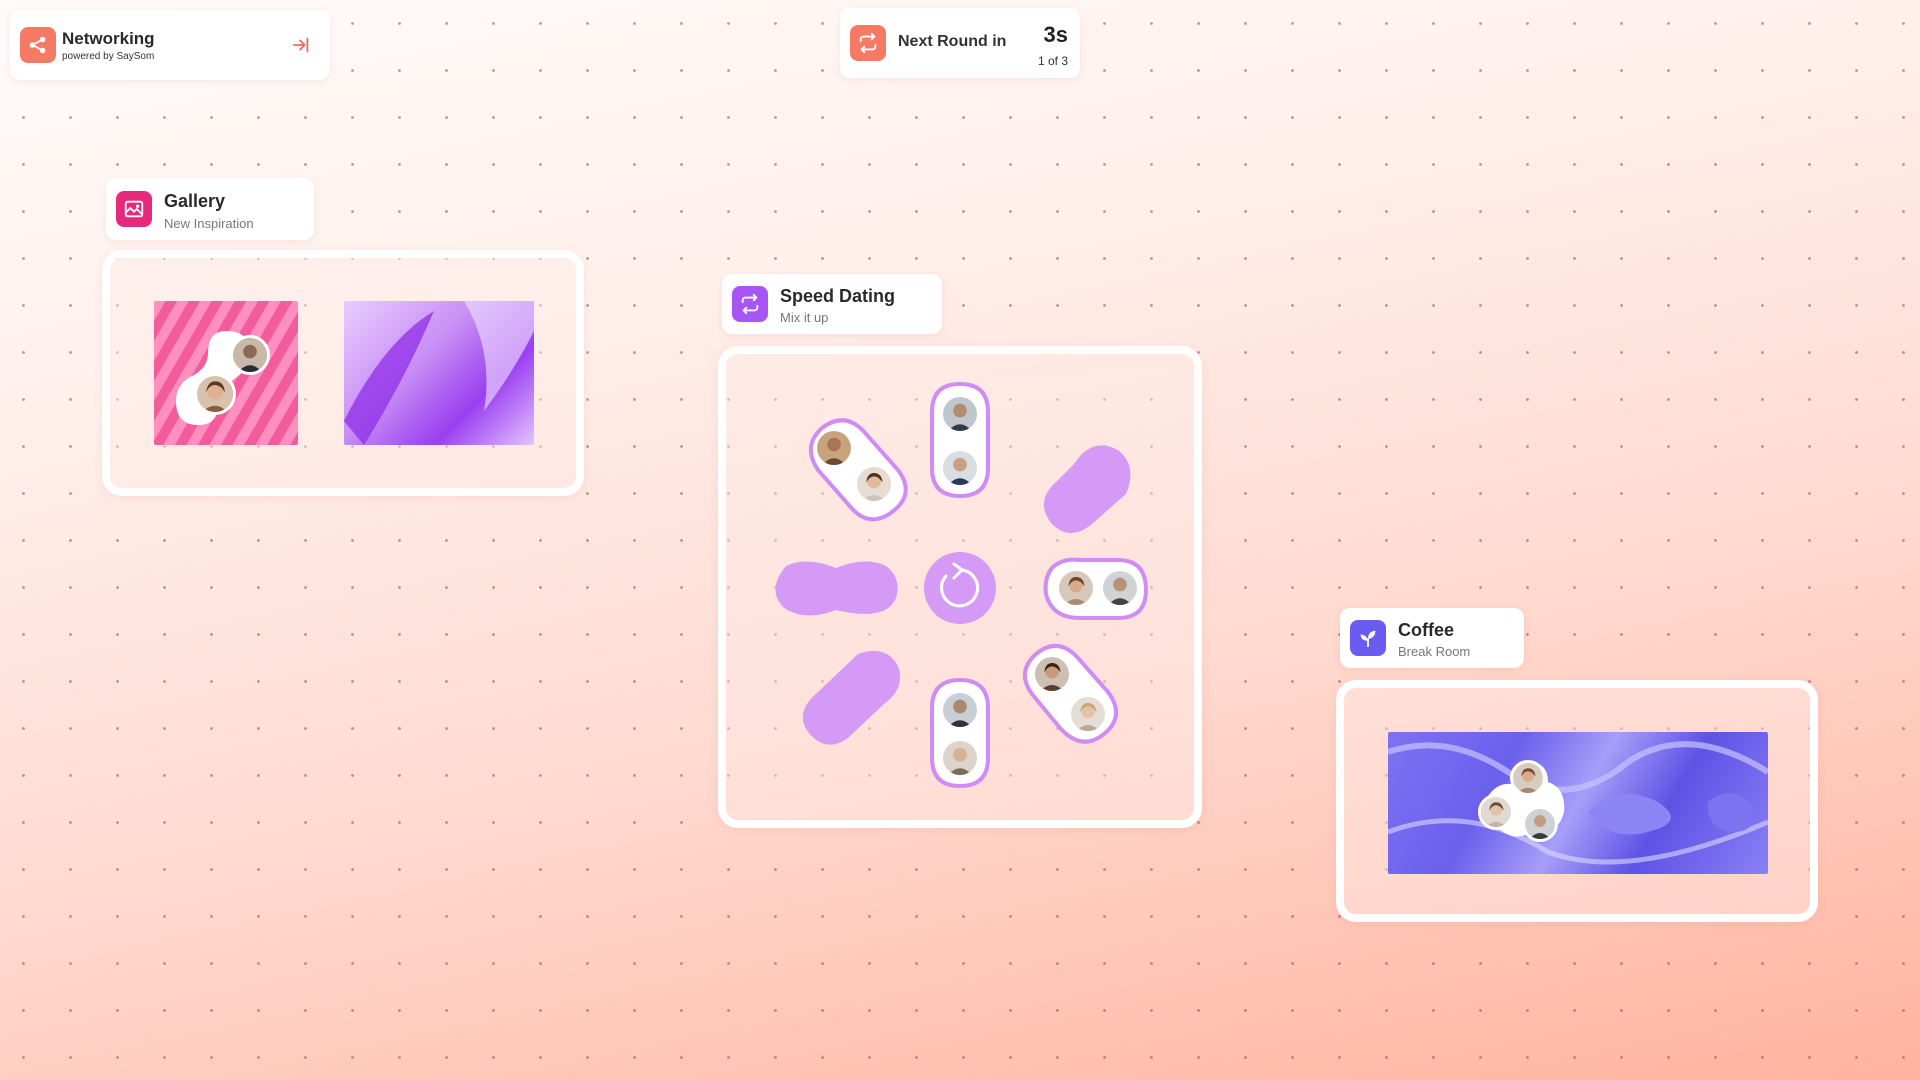 Image resolution: width=1920 pixels, height=1080 pixels. Describe the element at coordinates (170, 45) in the screenshot. I see `networking-card: Networking powered by SaySom` at that location.